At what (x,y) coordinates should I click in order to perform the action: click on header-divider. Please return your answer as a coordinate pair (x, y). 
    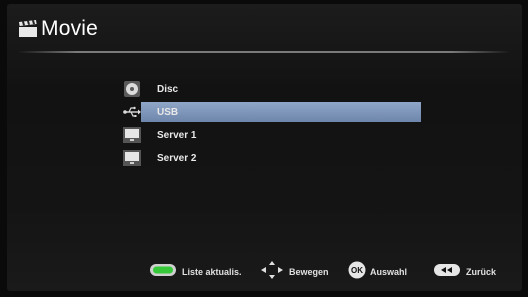
    Looking at the image, I should click on (264, 52).